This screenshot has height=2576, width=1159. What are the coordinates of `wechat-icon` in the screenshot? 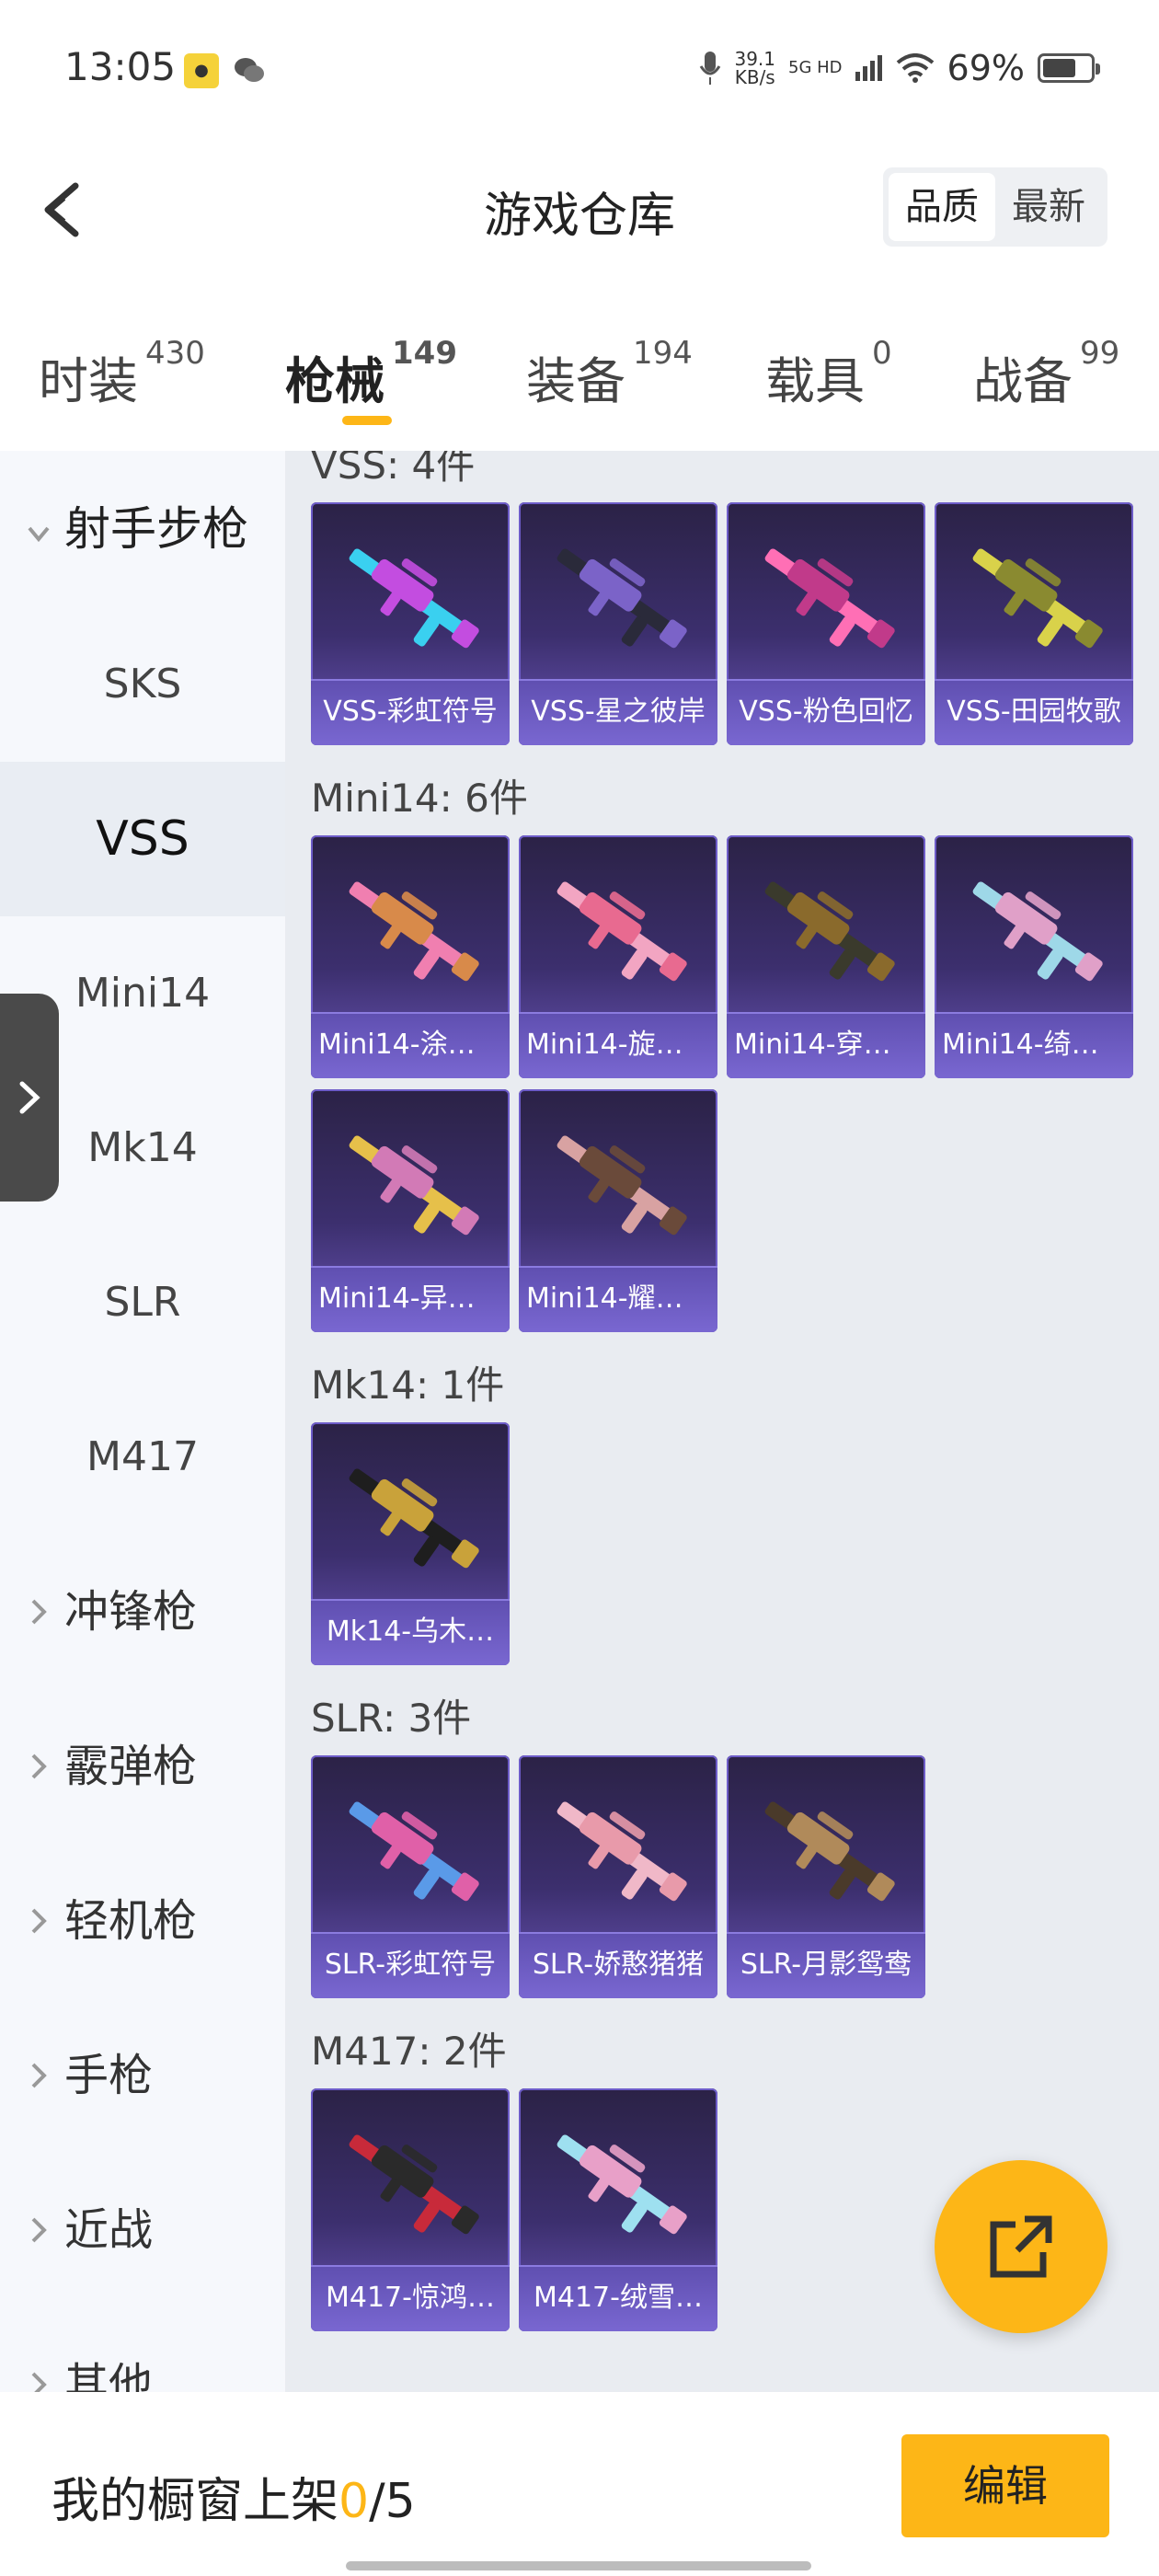 It's located at (249, 70).